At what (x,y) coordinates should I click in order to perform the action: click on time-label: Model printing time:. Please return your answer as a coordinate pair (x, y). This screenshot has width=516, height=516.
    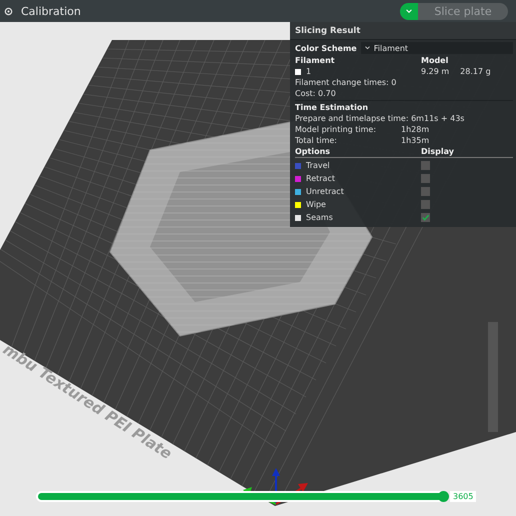
    Looking at the image, I should click on (336, 129).